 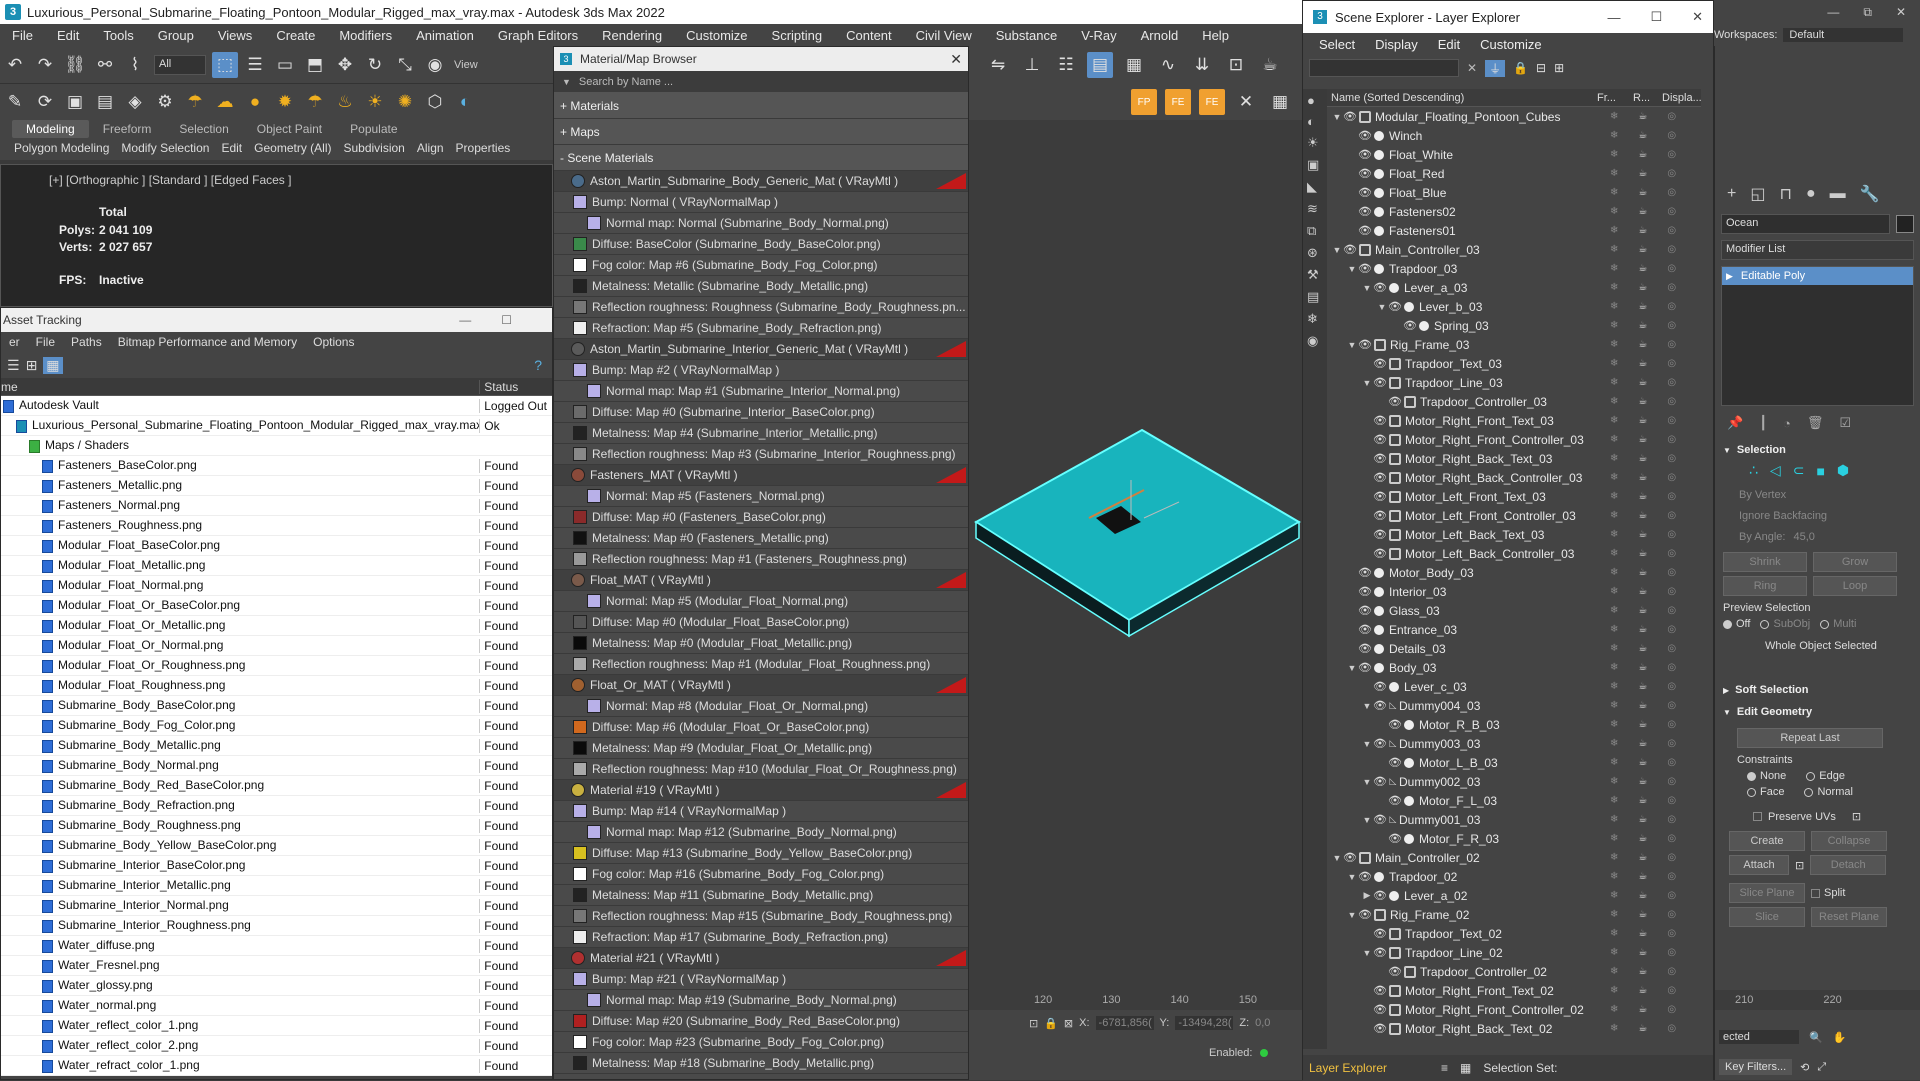 What do you see at coordinates (1369, 1068) in the screenshot?
I see `layer-explorer-dropdown: Layer Explorer` at bounding box center [1369, 1068].